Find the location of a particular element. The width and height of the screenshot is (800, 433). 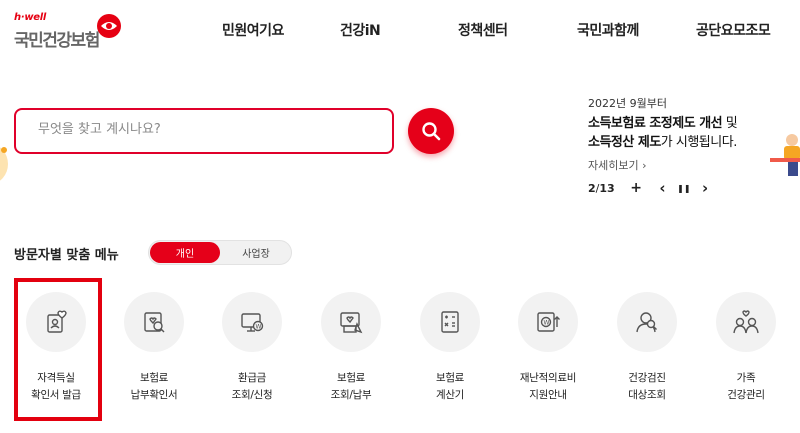

menu-item-health-checkup: 건강검진 대상조회 is located at coordinates (646, 350).